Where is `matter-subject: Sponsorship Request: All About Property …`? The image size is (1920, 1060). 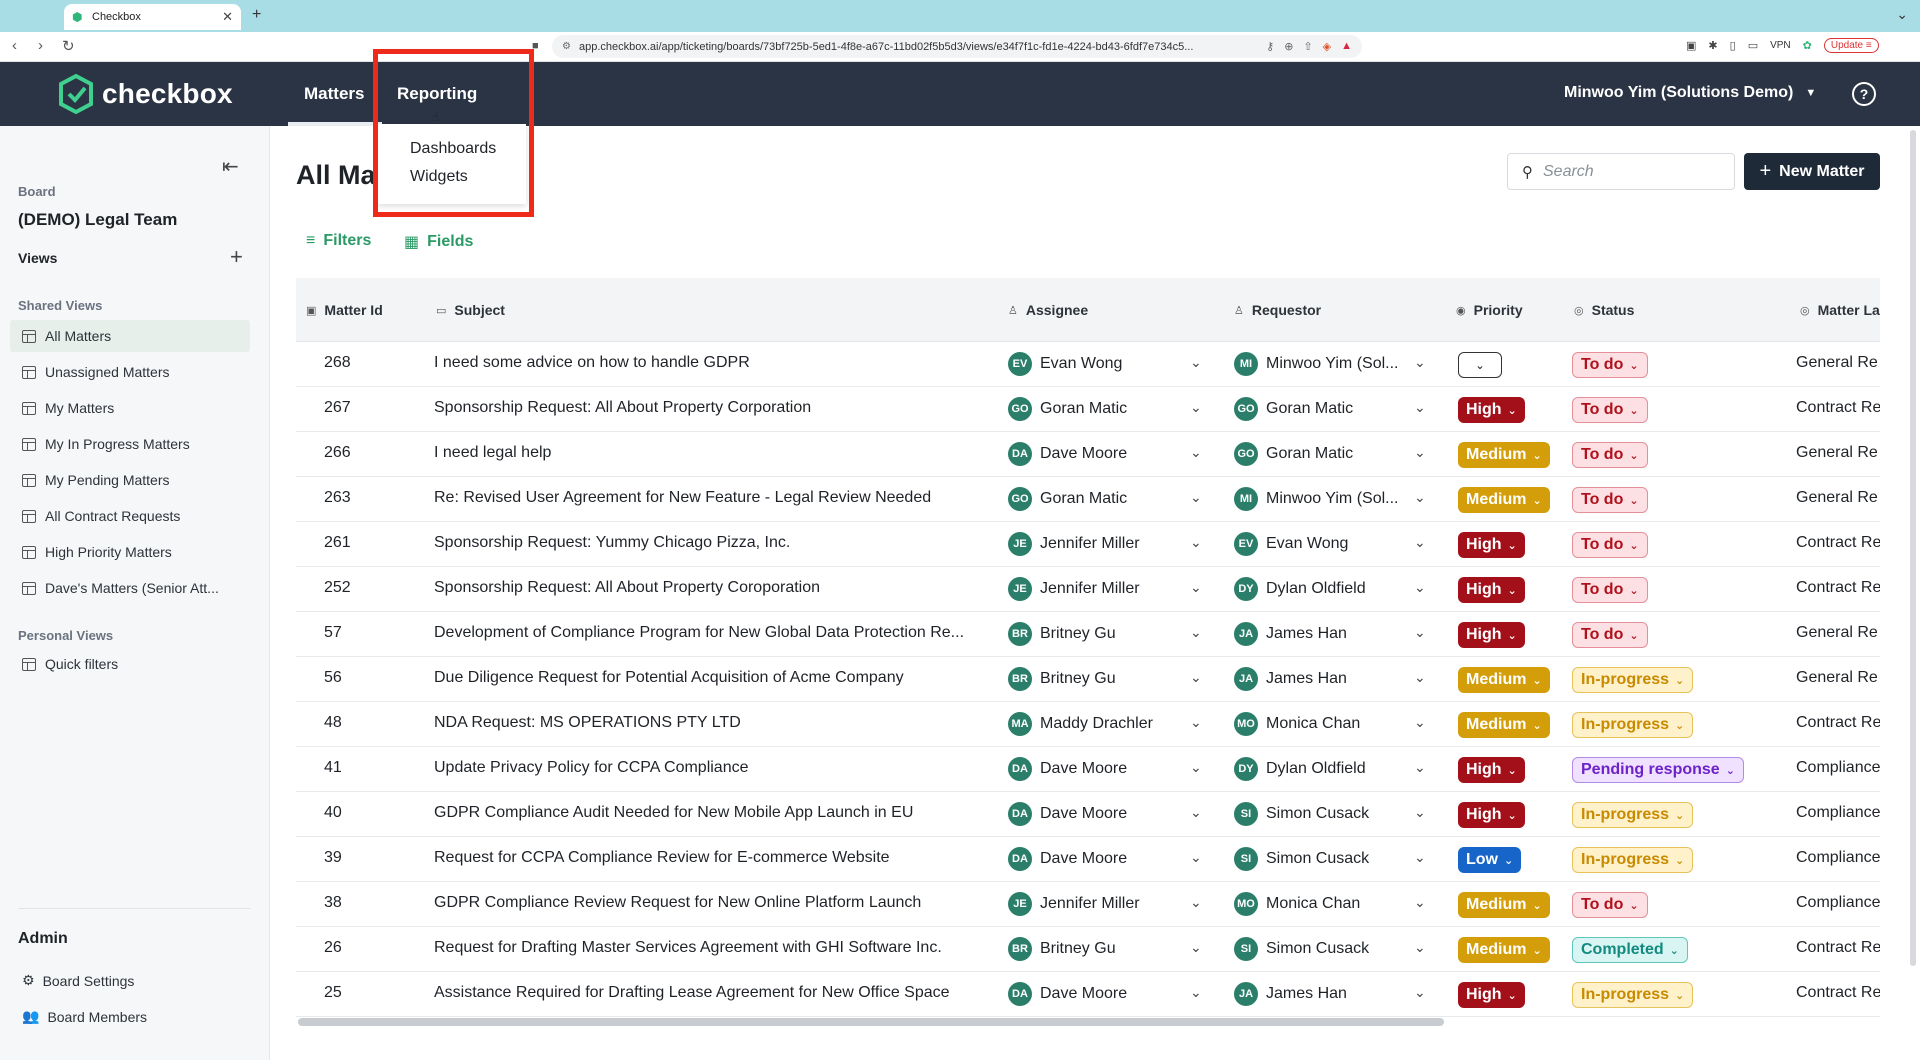
matter-subject: Sponsorship Request: All About Property … is located at coordinates (714, 408).